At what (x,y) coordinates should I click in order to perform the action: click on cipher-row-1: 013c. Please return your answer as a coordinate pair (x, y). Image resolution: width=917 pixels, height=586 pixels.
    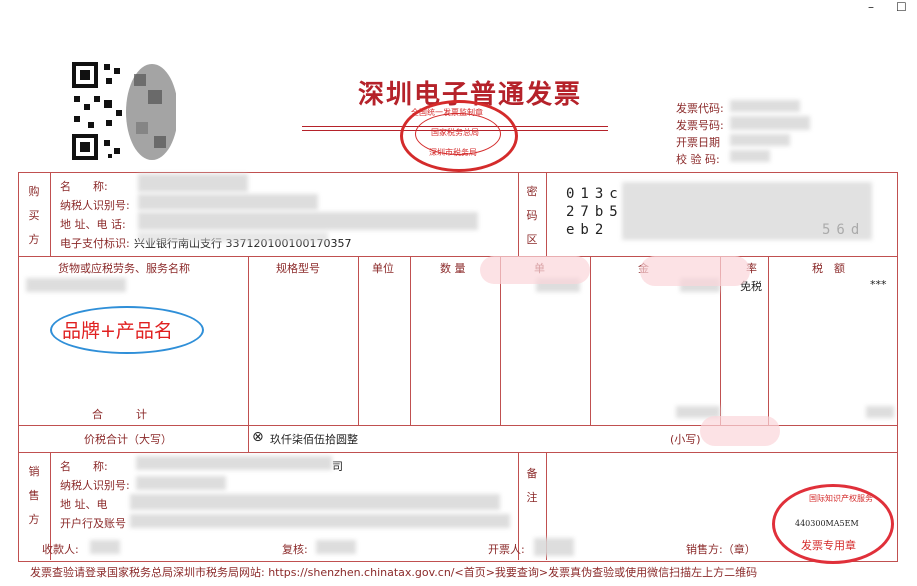
    Looking at the image, I should click on (595, 194).